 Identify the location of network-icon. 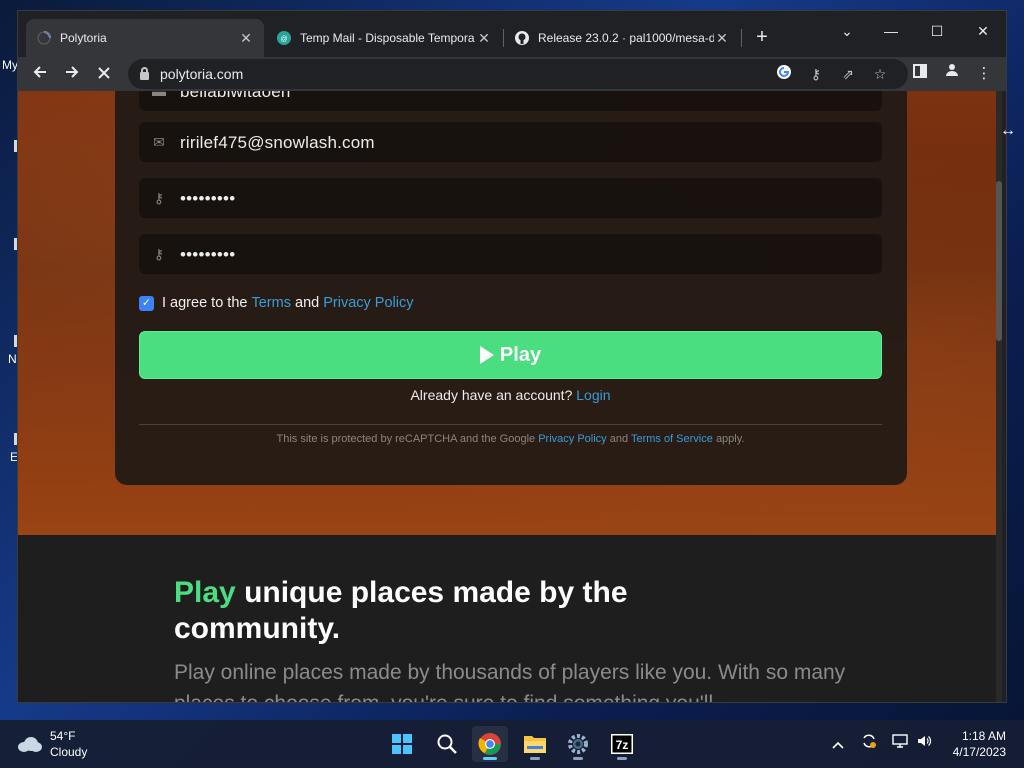
(900, 744).